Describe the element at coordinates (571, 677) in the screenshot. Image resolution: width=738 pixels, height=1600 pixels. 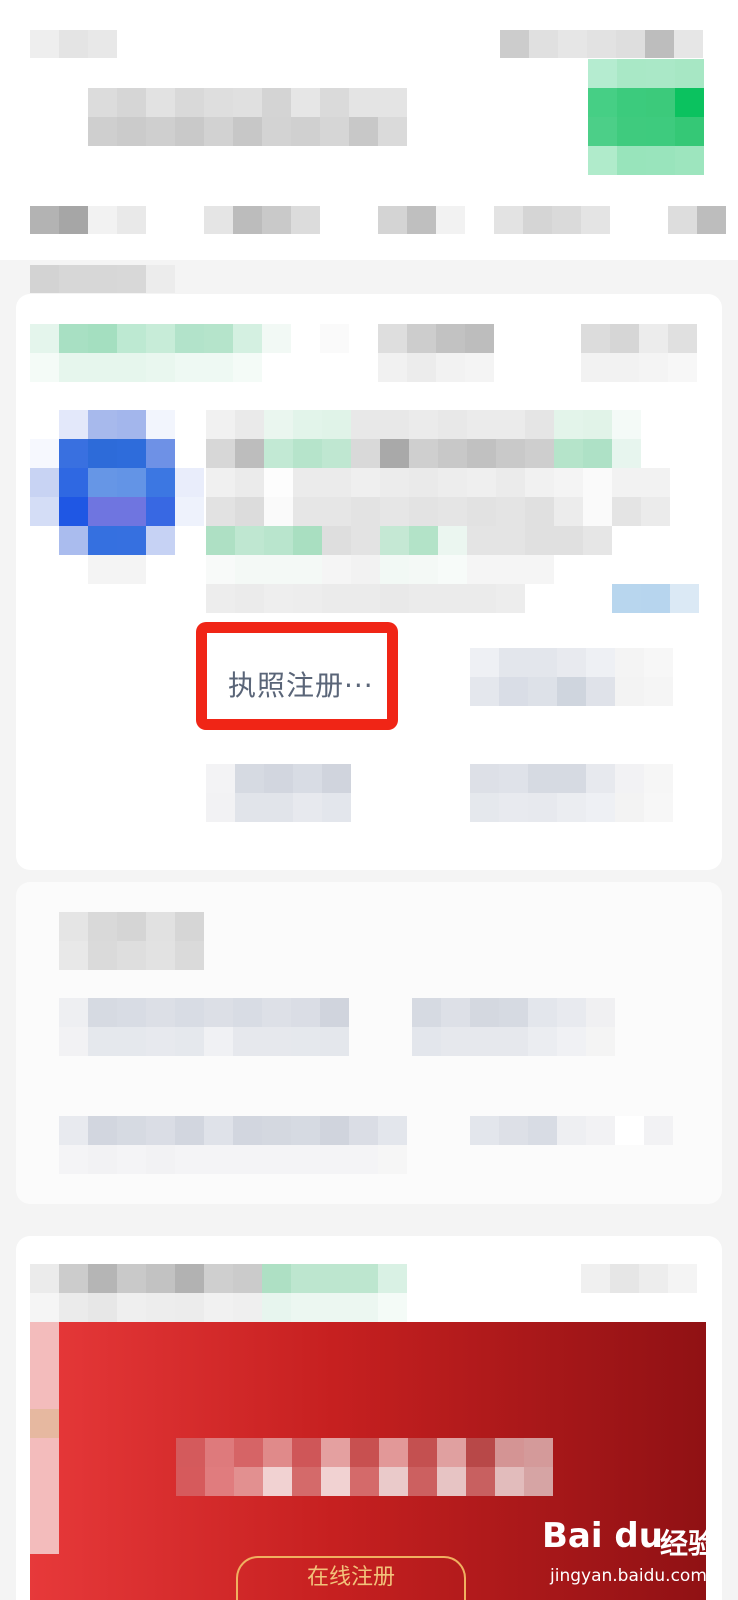
I see `card-link-row1-right-pixelated` at that location.